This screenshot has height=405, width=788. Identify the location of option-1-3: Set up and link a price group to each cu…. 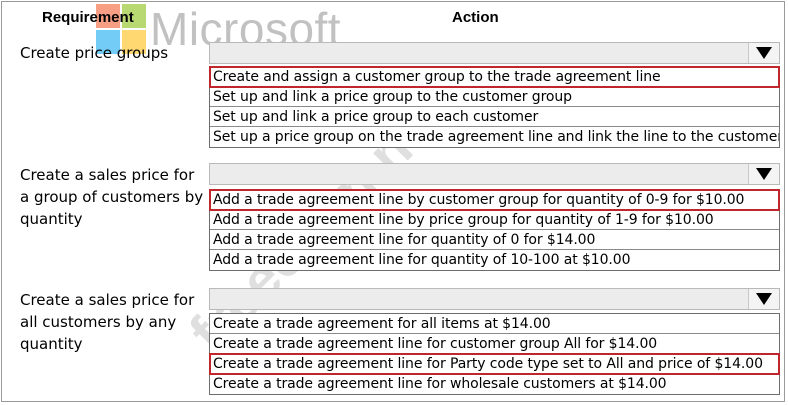
(494, 117).